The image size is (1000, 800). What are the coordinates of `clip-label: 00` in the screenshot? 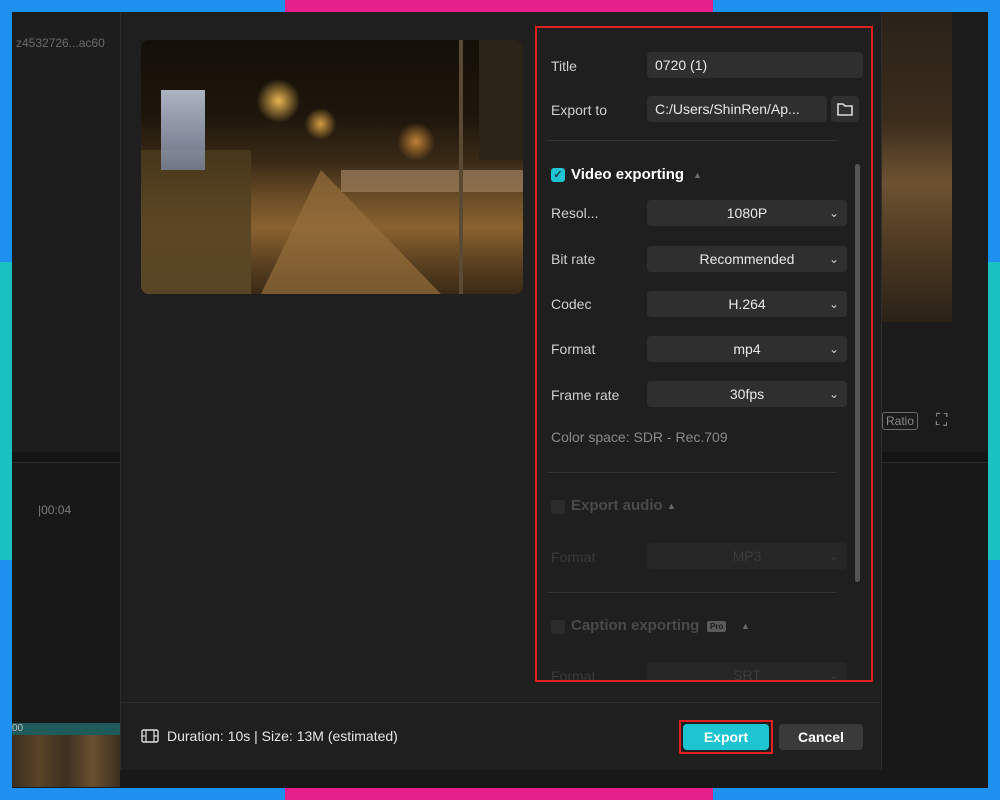 It's located at (18, 728).